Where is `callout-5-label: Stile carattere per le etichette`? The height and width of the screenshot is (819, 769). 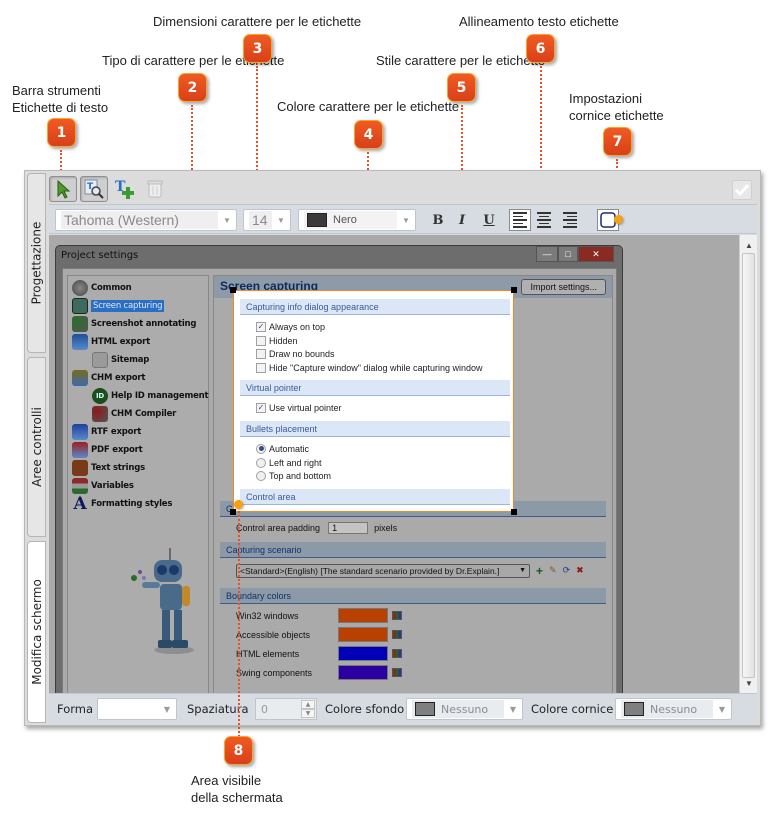 callout-5-label: Stile carattere per le etichette is located at coordinates (461, 60).